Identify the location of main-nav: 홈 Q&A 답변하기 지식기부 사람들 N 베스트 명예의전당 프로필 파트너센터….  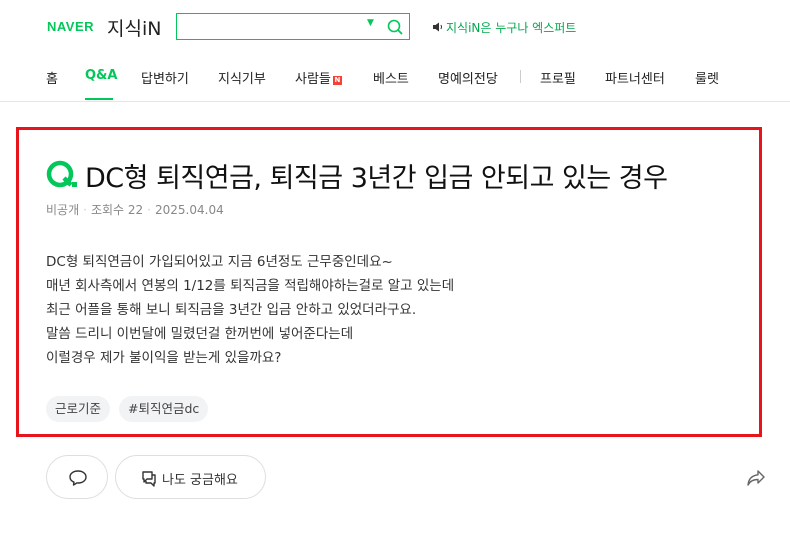
(395, 78).